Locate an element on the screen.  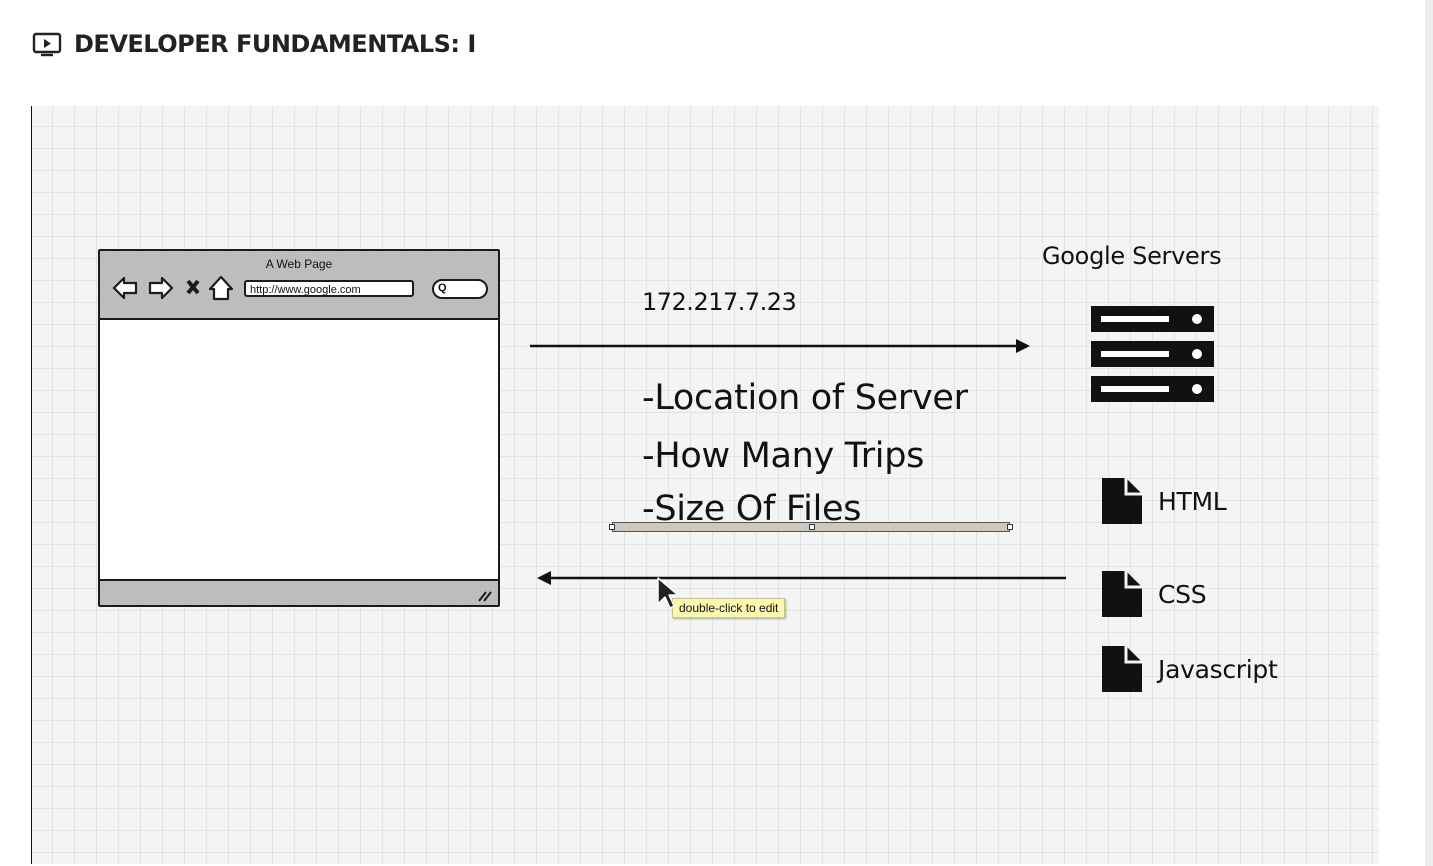
selected-line-shape is located at coordinates (811, 527).